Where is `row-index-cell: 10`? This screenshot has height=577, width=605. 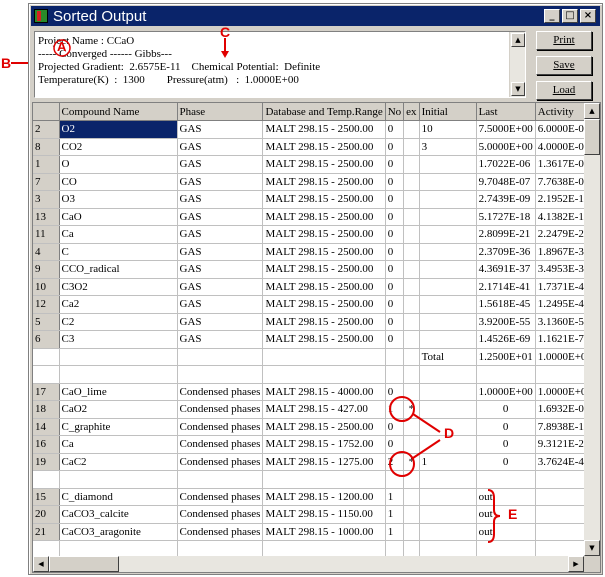
row-index-cell: 10 is located at coordinates (46, 287).